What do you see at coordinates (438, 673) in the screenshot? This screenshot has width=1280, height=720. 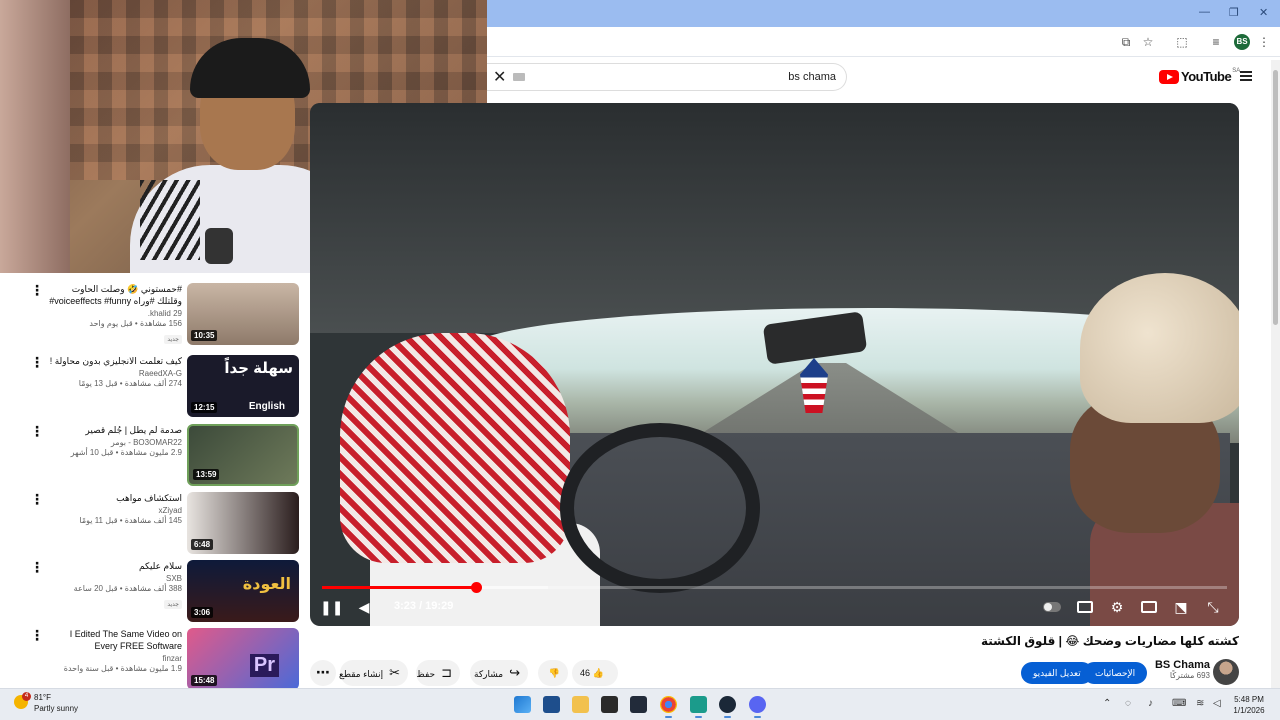 I see `save-button: ⊏ حفظ` at bounding box center [438, 673].